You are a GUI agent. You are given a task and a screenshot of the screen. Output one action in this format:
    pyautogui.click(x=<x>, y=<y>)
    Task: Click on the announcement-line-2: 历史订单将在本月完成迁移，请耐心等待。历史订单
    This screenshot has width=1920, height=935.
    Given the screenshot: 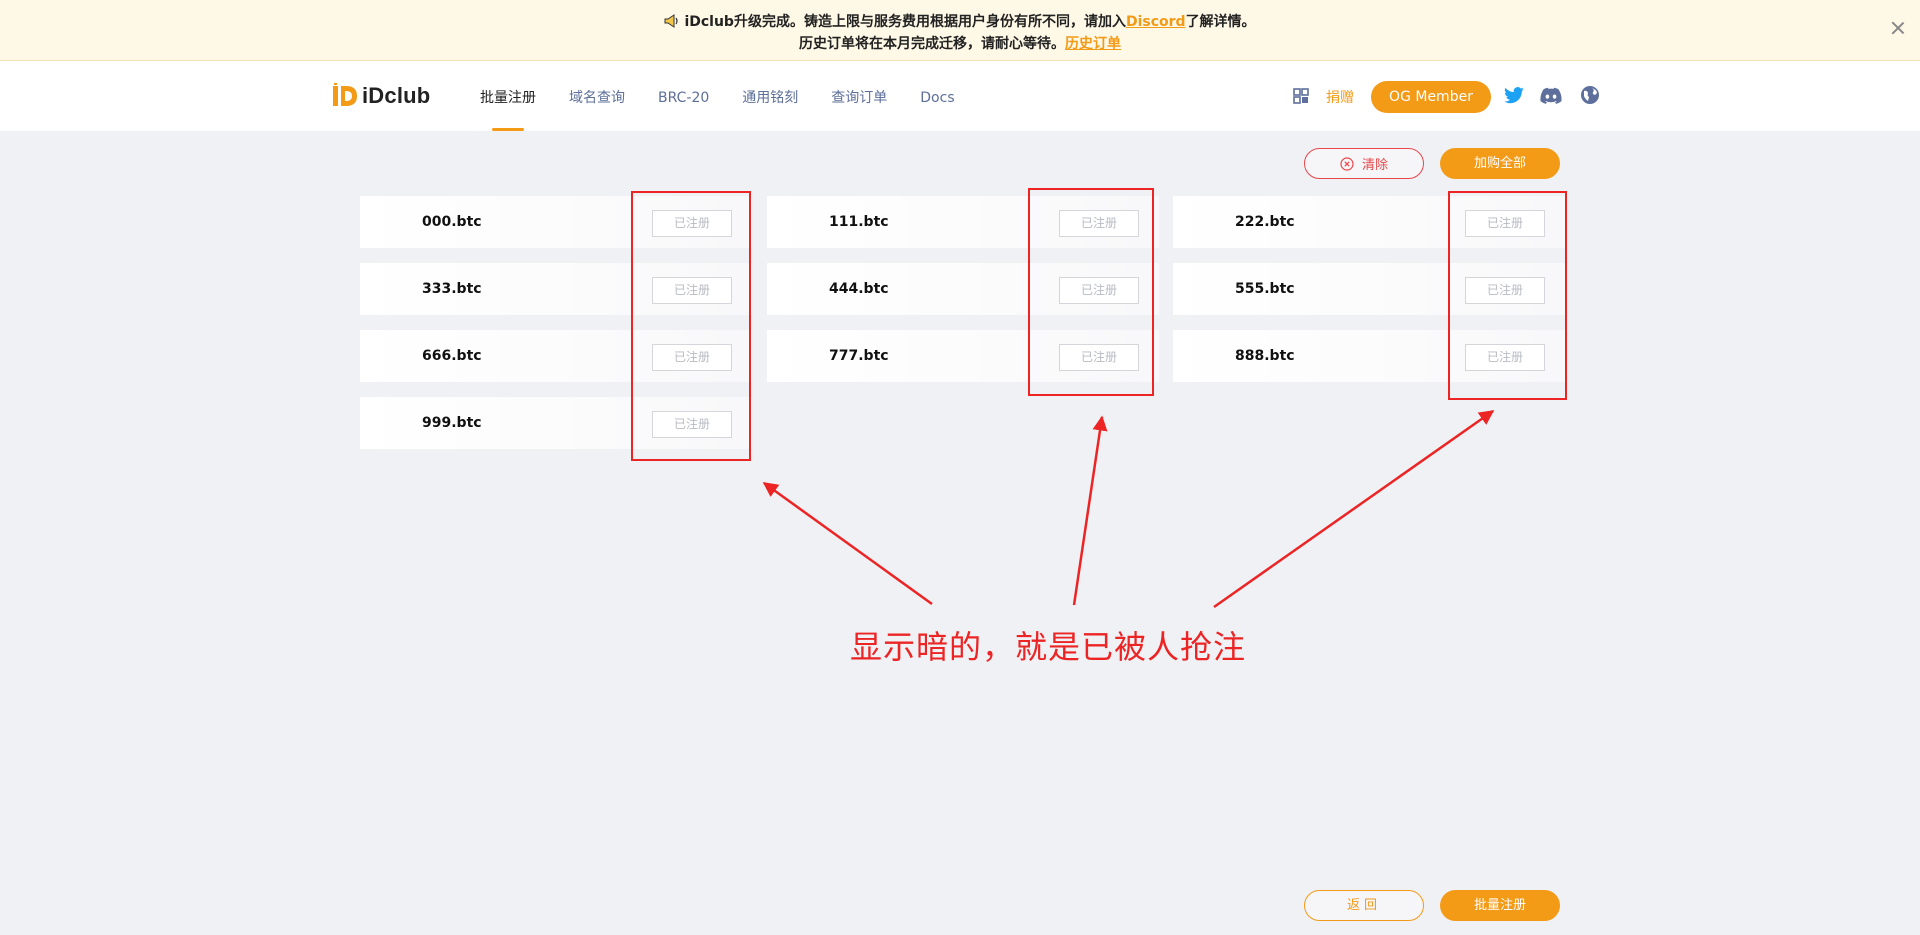 What is the action you would take?
    pyautogui.click(x=960, y=43)
    